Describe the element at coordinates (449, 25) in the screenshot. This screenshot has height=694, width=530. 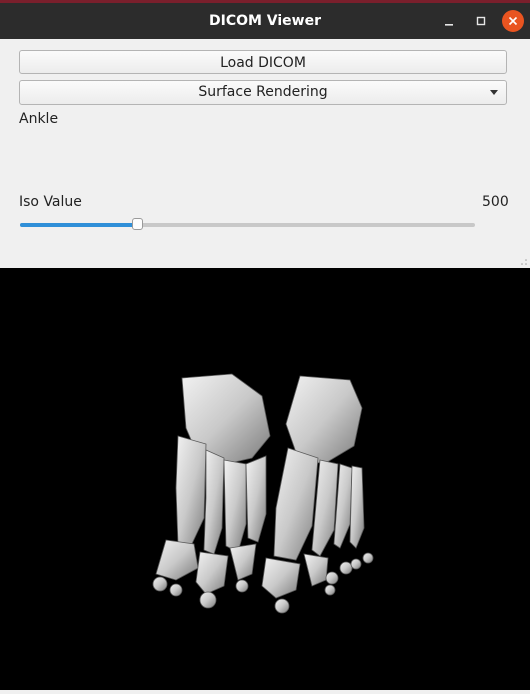
I see `minimize-icon` at that location.